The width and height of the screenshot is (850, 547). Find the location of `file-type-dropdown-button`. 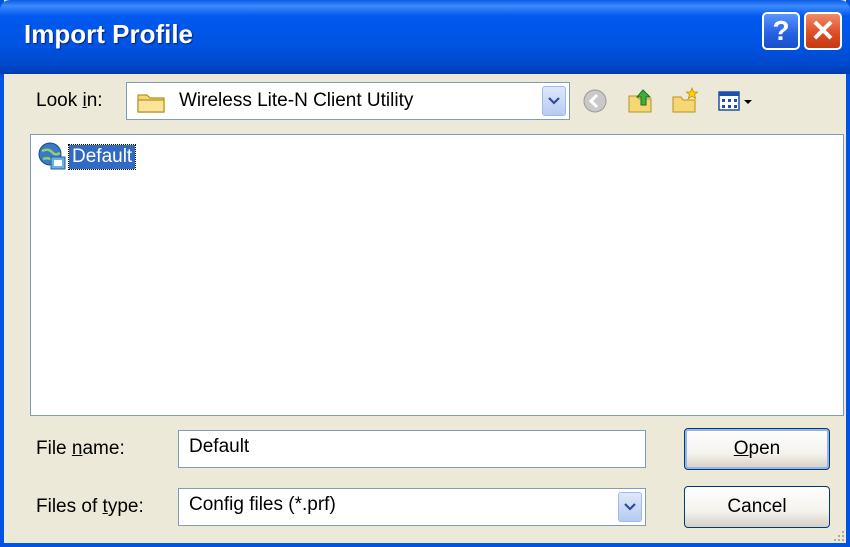

file-type-dropdown-button is located at coordinates (630, 507).